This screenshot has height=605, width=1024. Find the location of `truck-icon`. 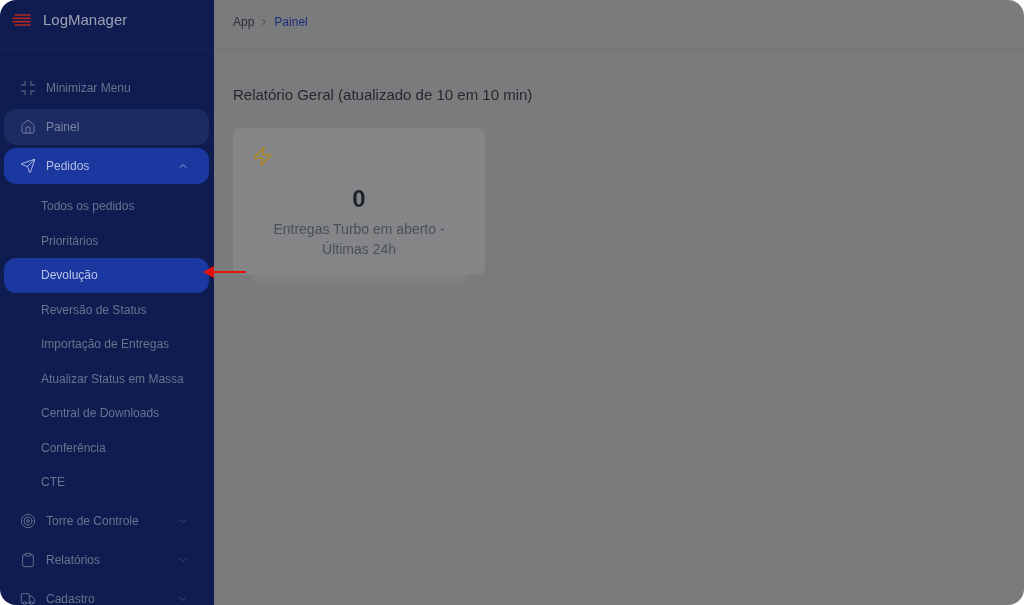

truck-icon is located at coordinates (28, 597).